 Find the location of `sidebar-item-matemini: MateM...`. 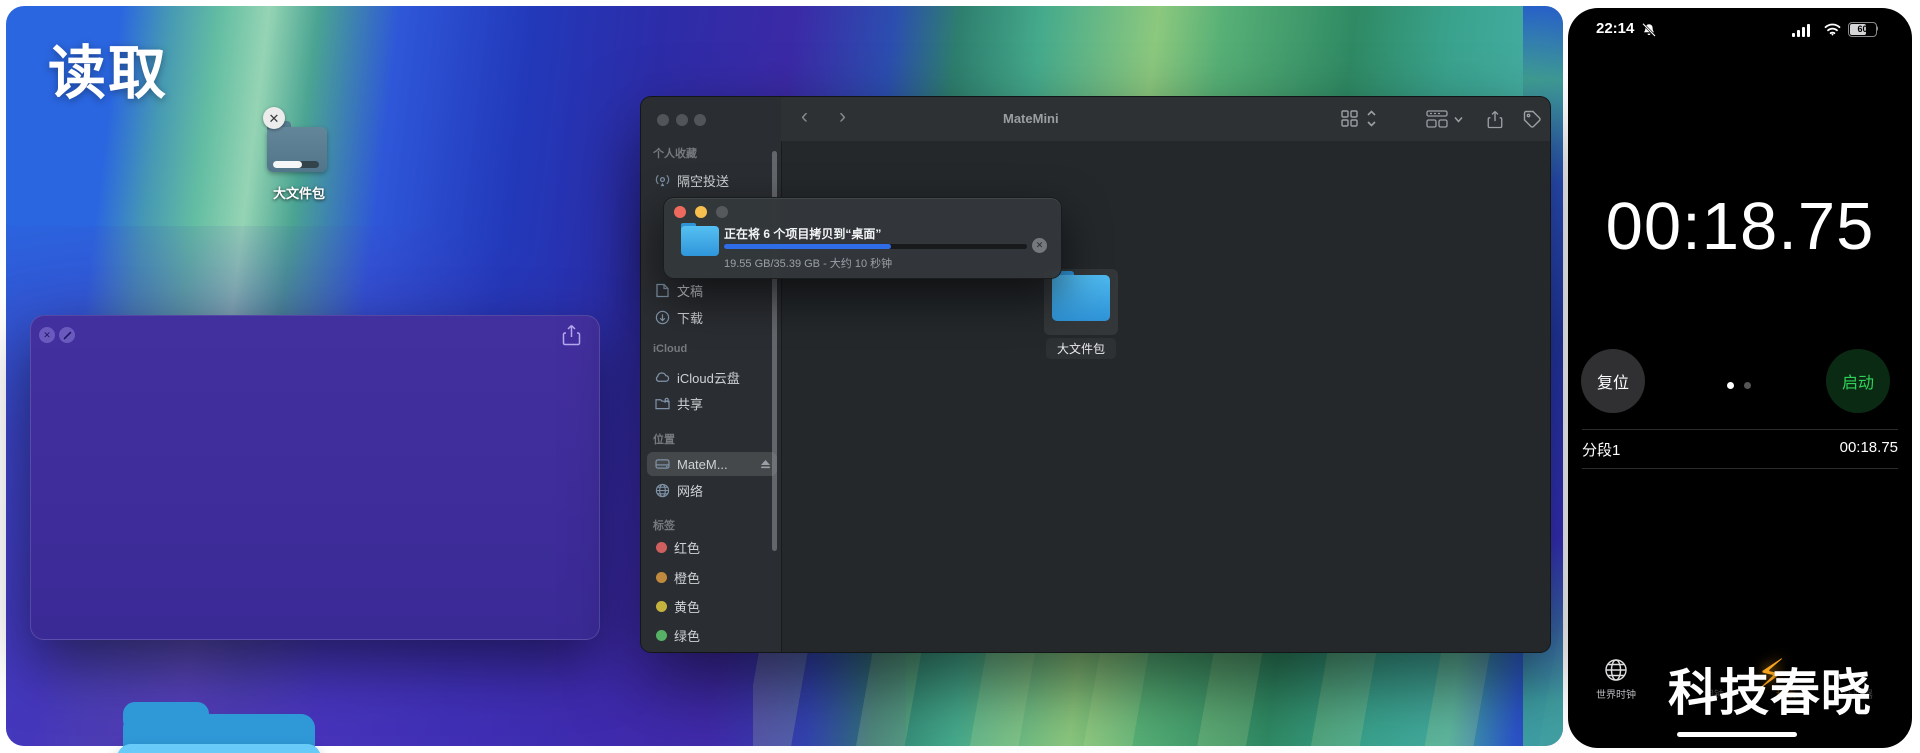

sidebar-item-matemini: MateM... is located at coordinates (712, 464).